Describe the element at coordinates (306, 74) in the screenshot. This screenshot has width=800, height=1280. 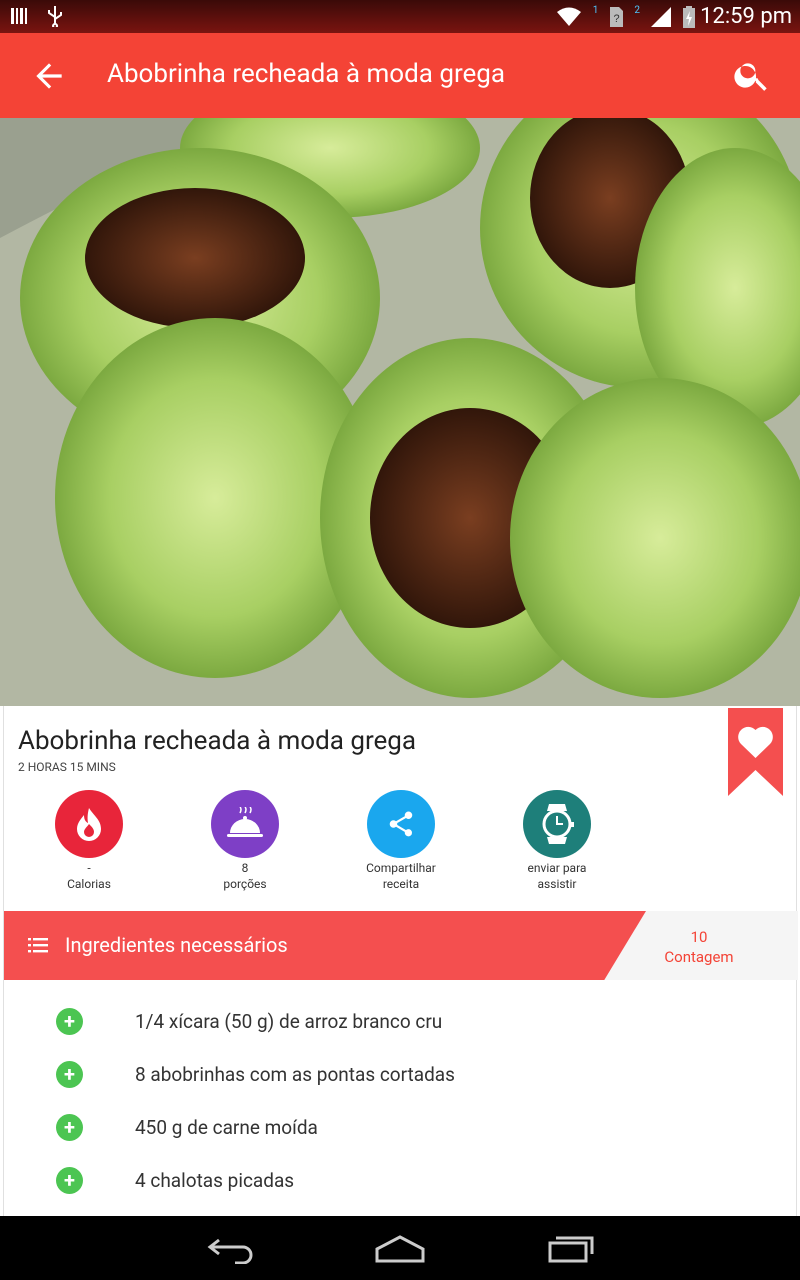
I see `page-title: Abobrinha recheada à moda grega` at that location.